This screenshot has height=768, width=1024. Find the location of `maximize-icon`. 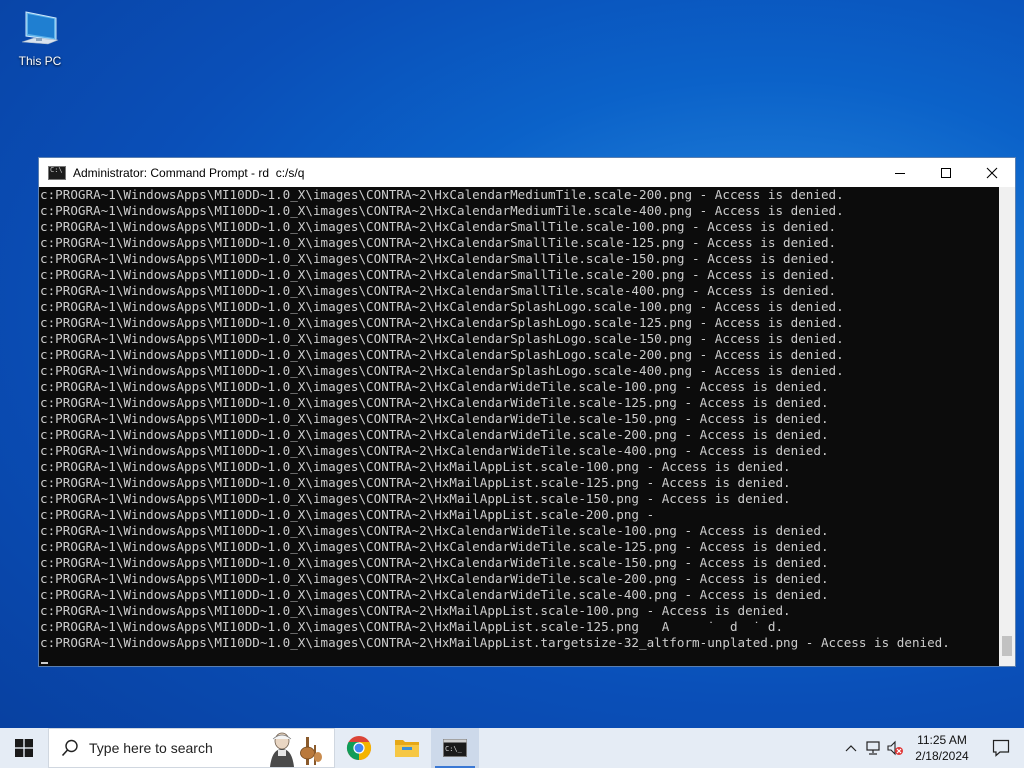

maximize-icon is located at coordinates (946, 172).